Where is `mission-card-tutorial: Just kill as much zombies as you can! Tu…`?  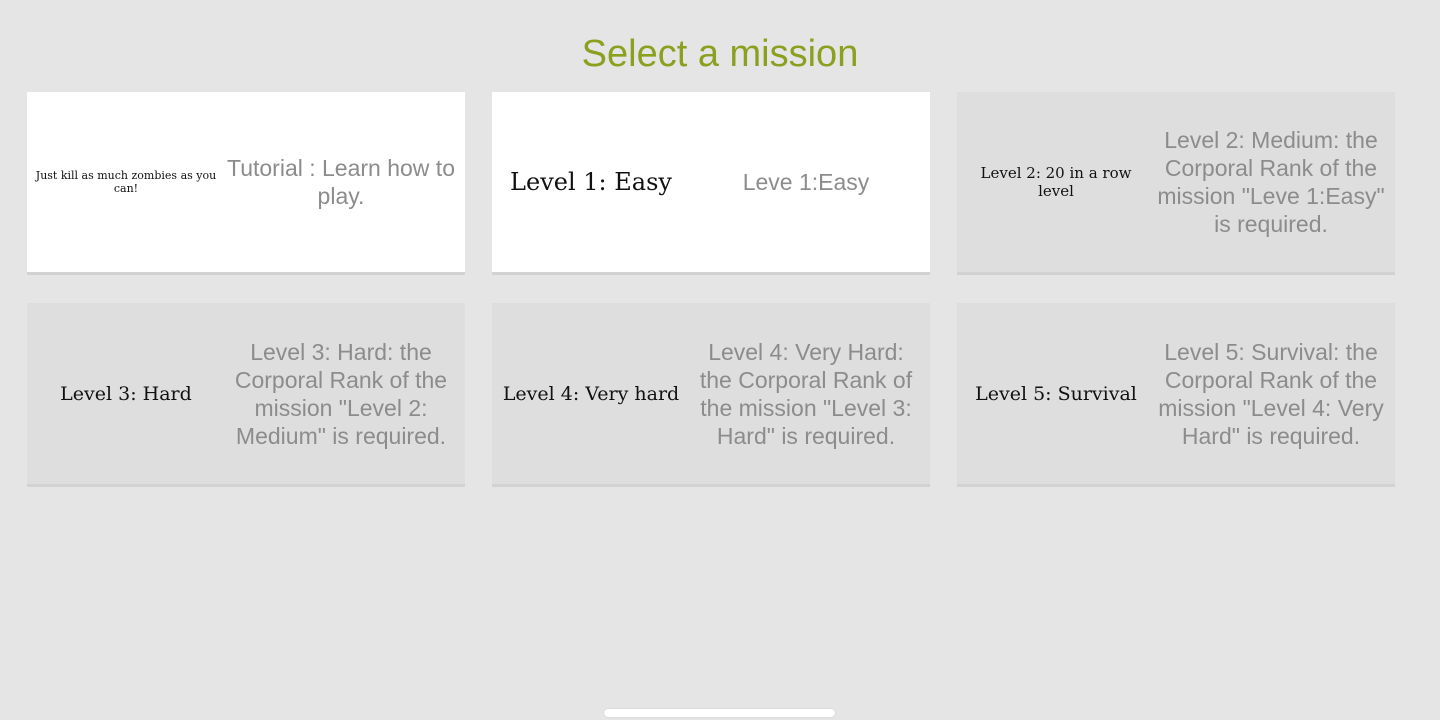
mission-card-tutorial: Just kill as much zombies as you can! Tu… is located at coordinates (246, 183).